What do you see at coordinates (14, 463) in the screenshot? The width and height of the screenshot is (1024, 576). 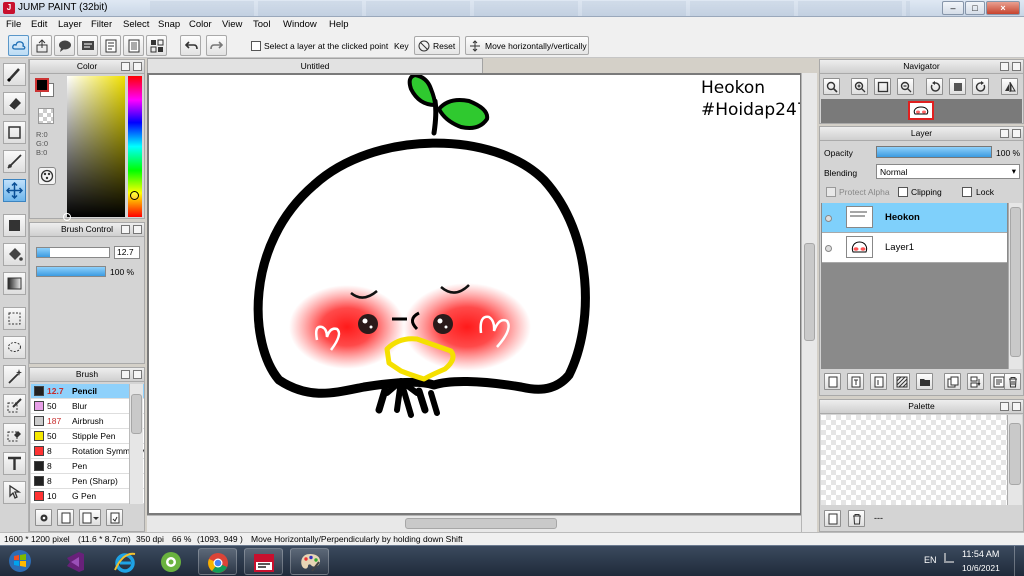 I see `text-tool-icon` at bounding box center [14, 463].